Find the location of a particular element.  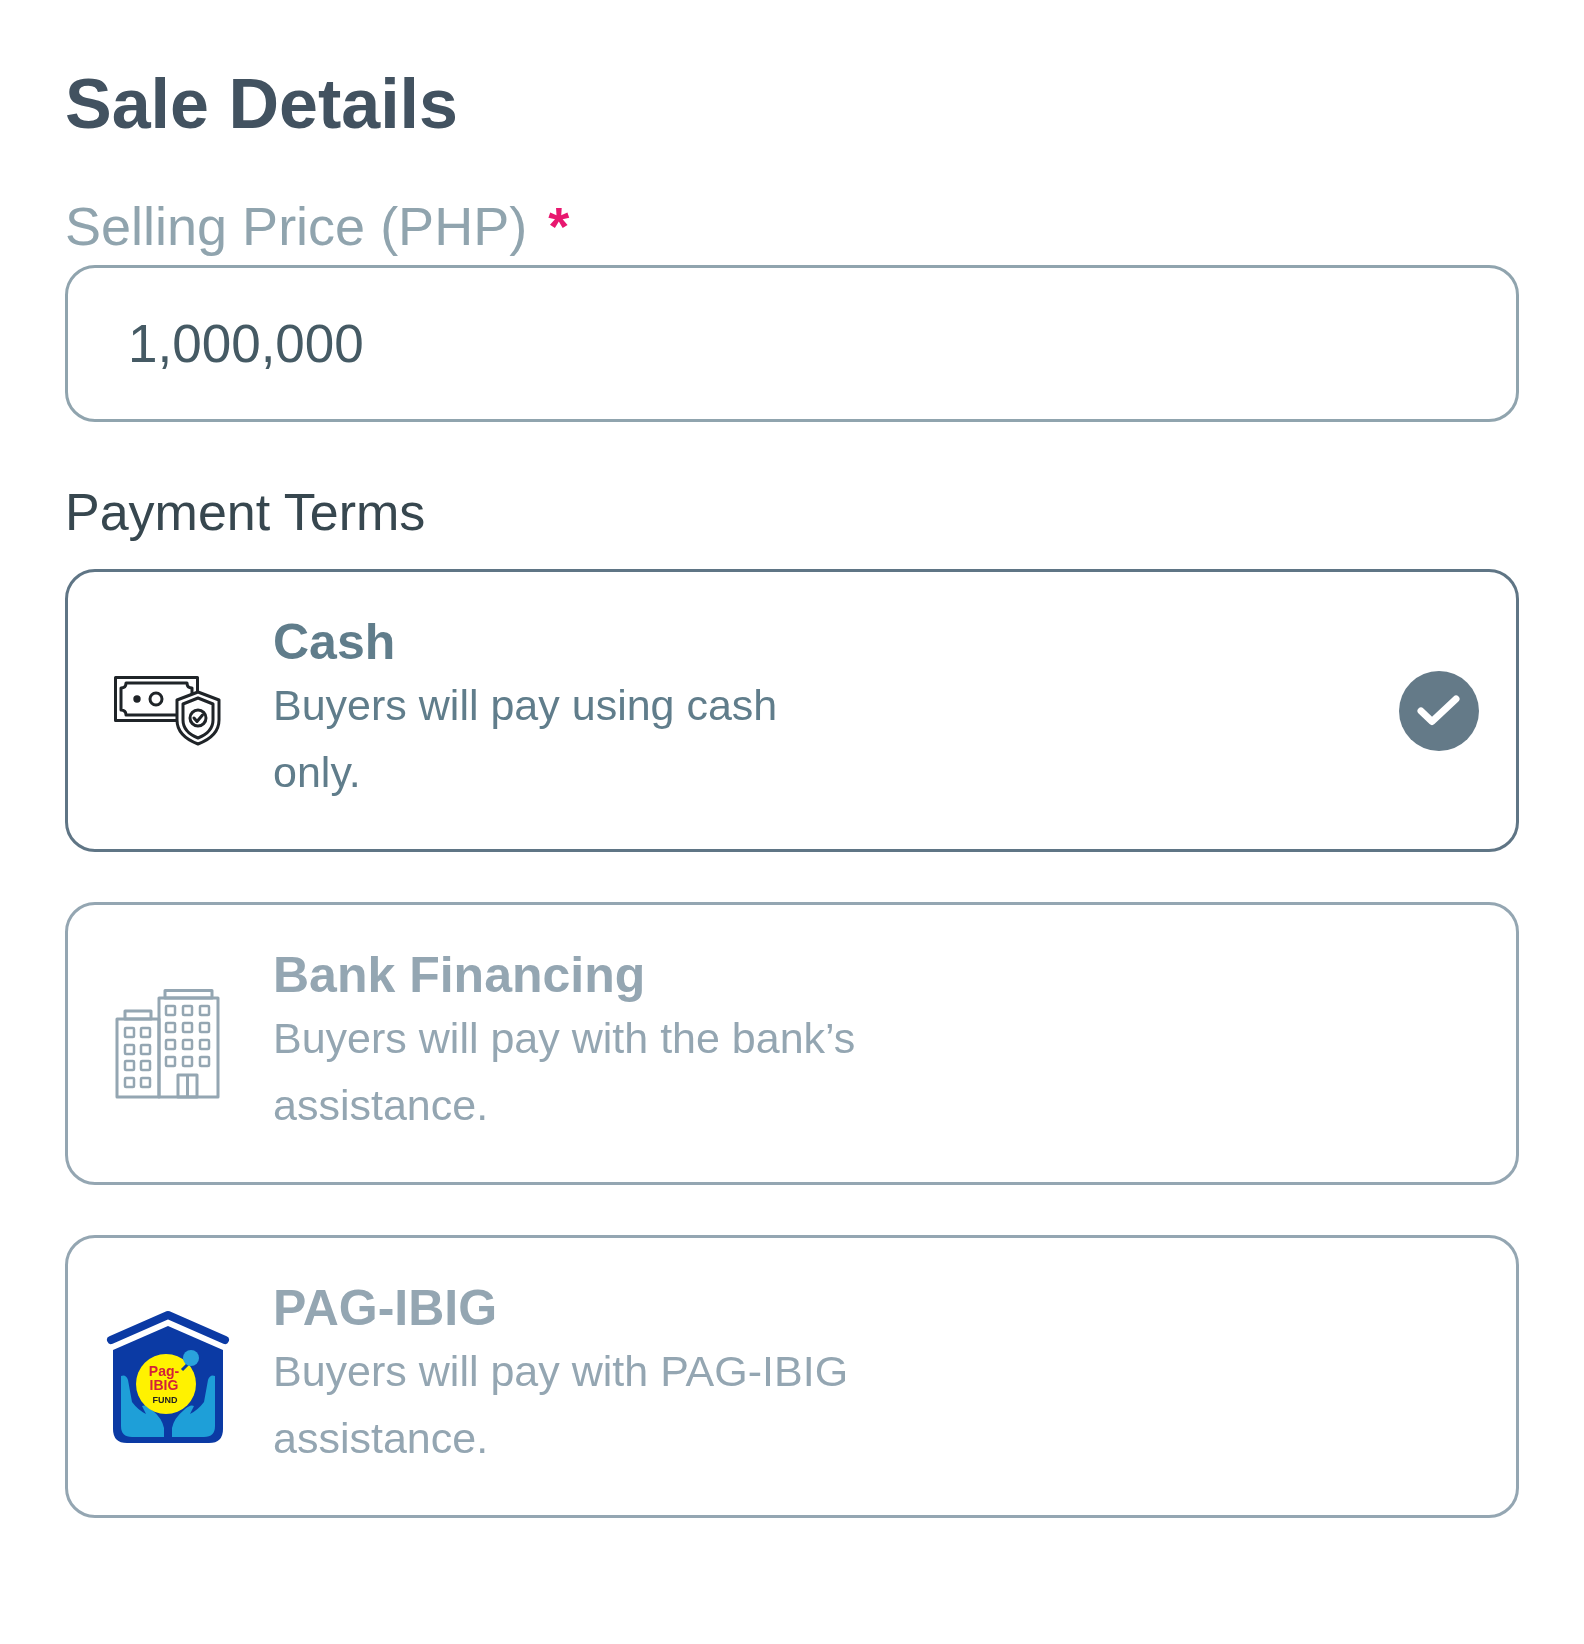

selling-price-input: 1,000,000 is located at coordinates (792, 343).